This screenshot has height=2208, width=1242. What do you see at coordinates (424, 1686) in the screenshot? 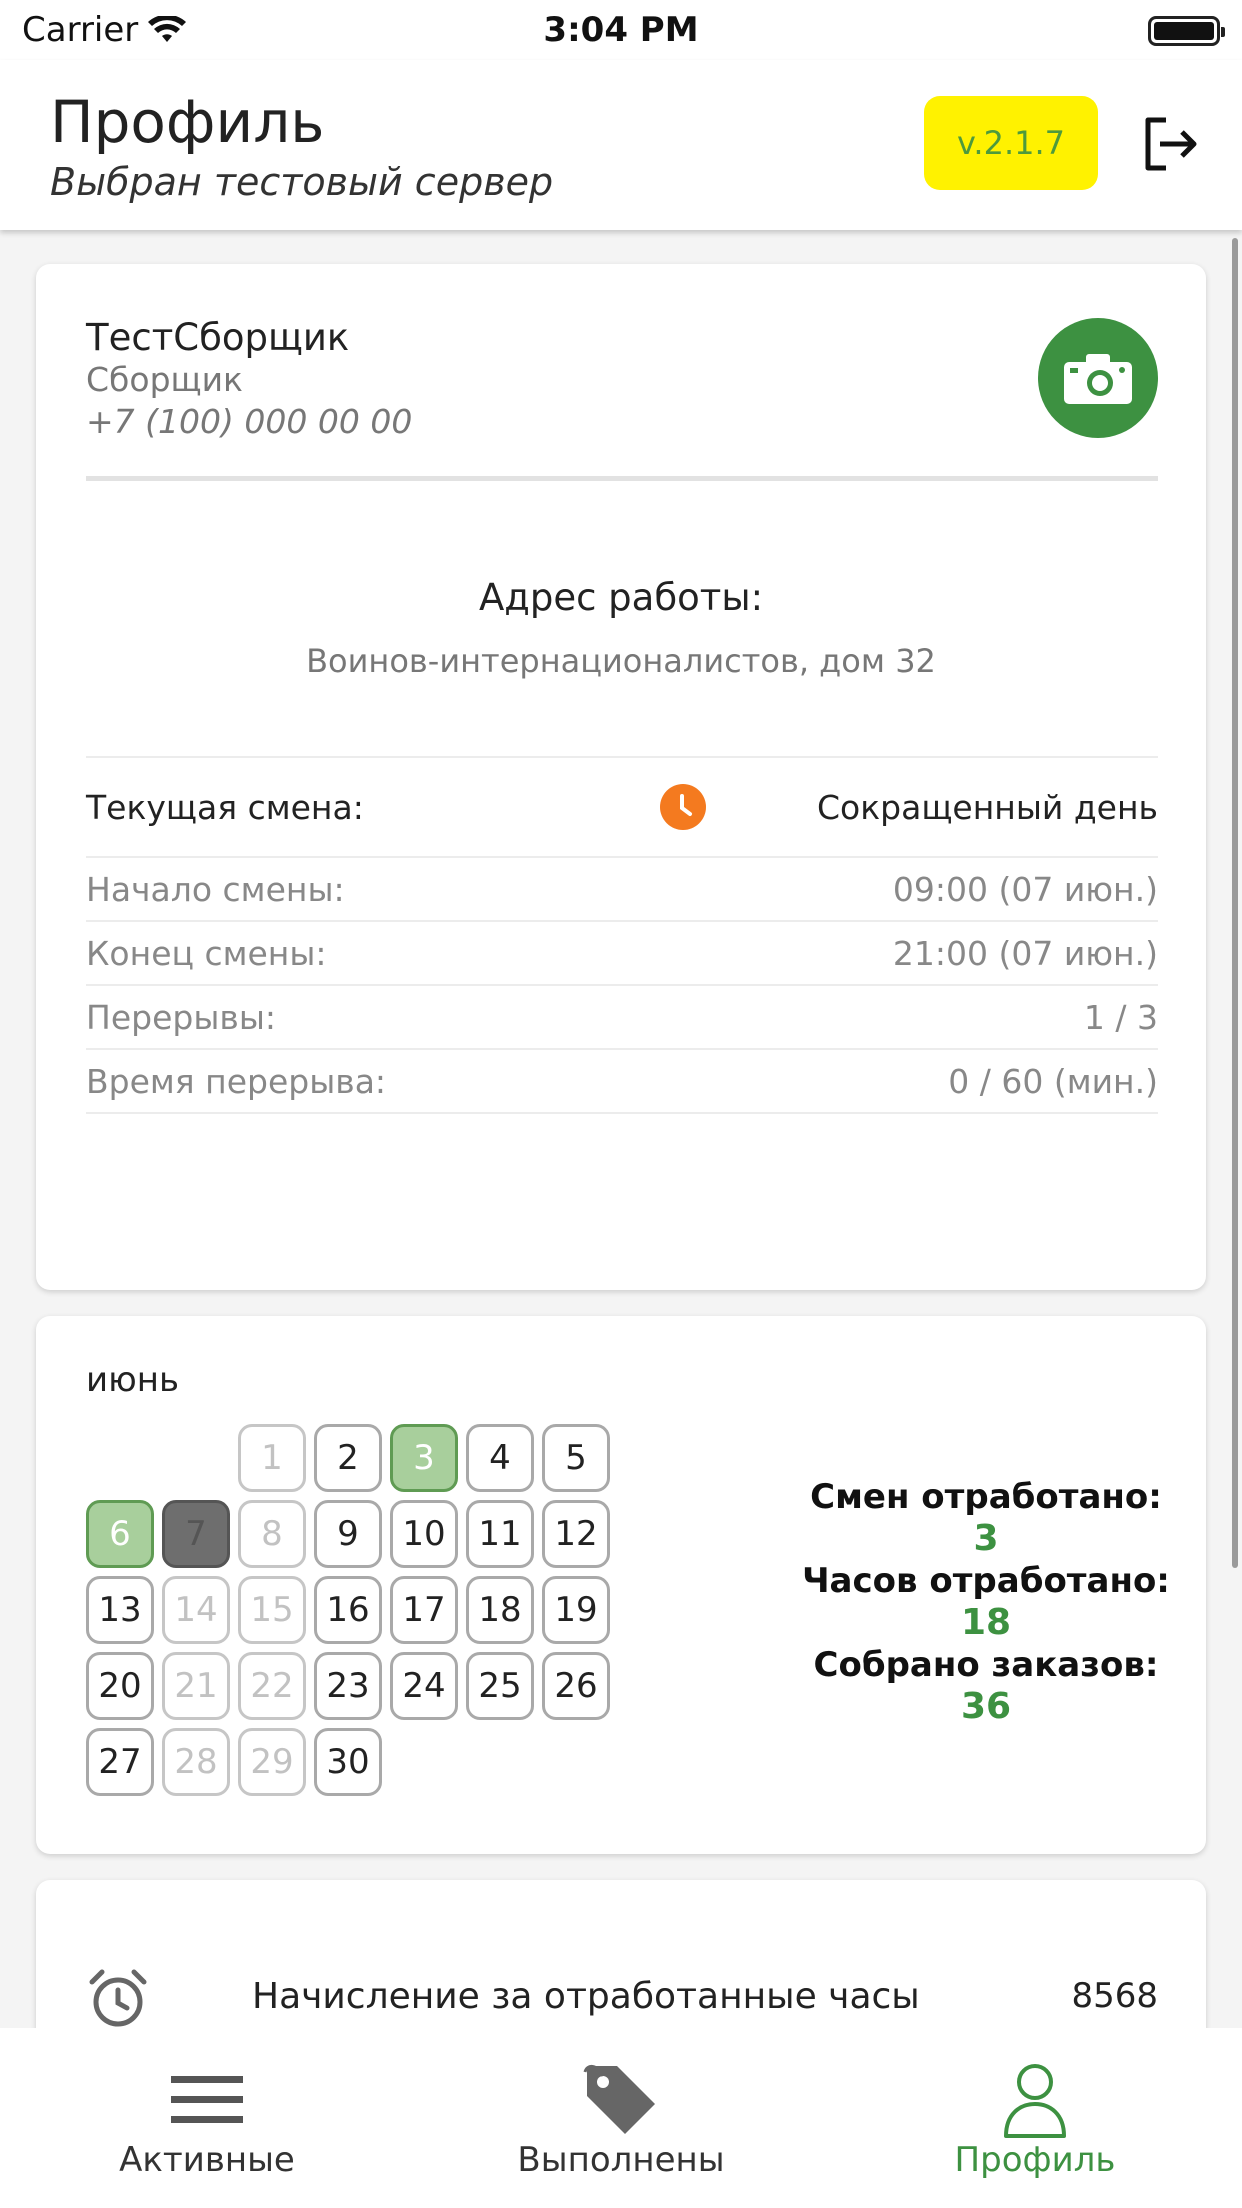
I see `calendar-day: 24` at bounding box center [424, 1686].